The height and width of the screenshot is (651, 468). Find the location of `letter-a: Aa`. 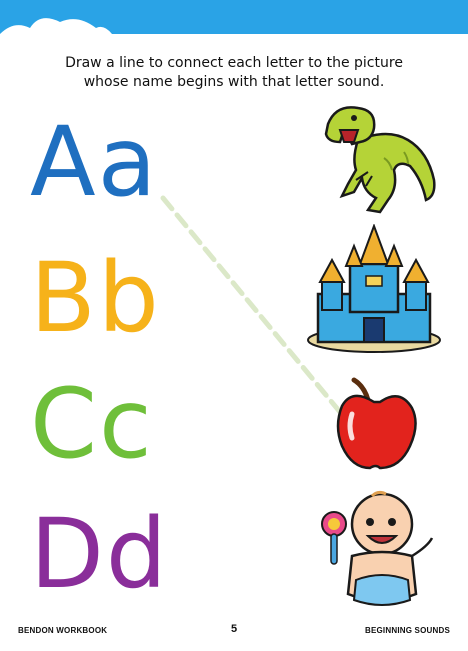

letter-a: Aa is located at coordinates (94, 162).